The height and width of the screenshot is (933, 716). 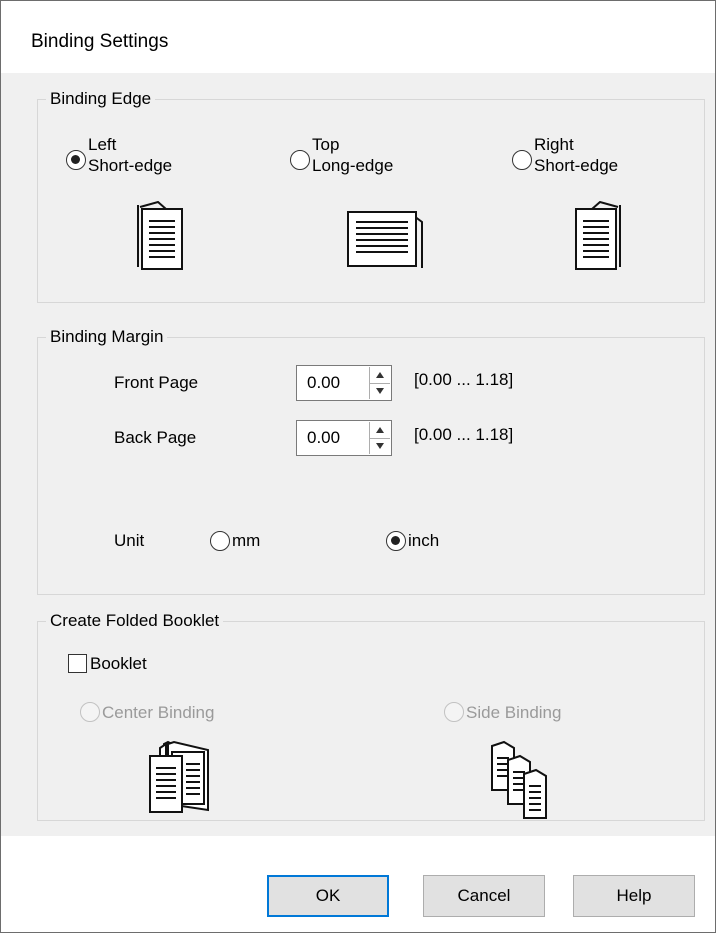 What do you see at coordinates (576, 155) in the screenshot?
I see `binding-right-label: Right Short-edge` at bounding box center [576, 155].